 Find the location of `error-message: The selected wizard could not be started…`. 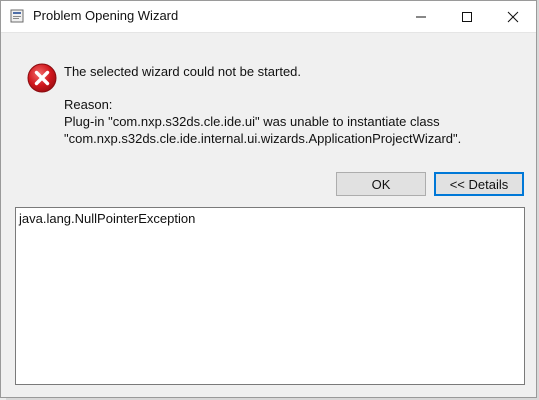

error-message: The selected wizard could not be started… is located at coordinates (183, 71).